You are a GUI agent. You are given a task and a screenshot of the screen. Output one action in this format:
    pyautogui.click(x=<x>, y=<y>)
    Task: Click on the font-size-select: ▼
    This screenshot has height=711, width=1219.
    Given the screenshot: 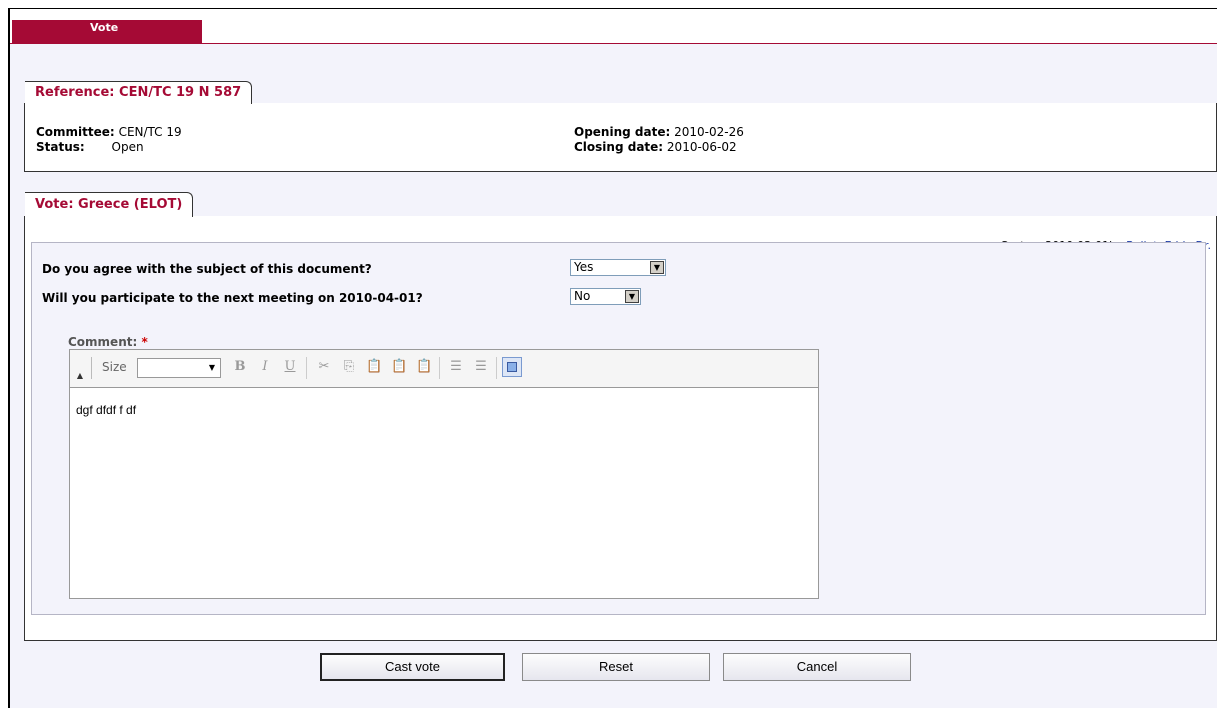 What is the action you would take?
    pyautogui.click(x=179, y=368)
    